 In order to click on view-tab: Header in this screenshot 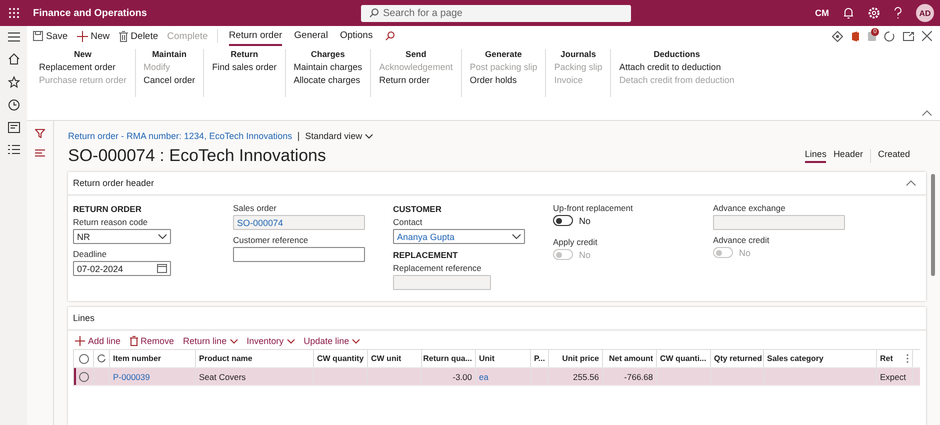, I will do `click(848, 156)`.